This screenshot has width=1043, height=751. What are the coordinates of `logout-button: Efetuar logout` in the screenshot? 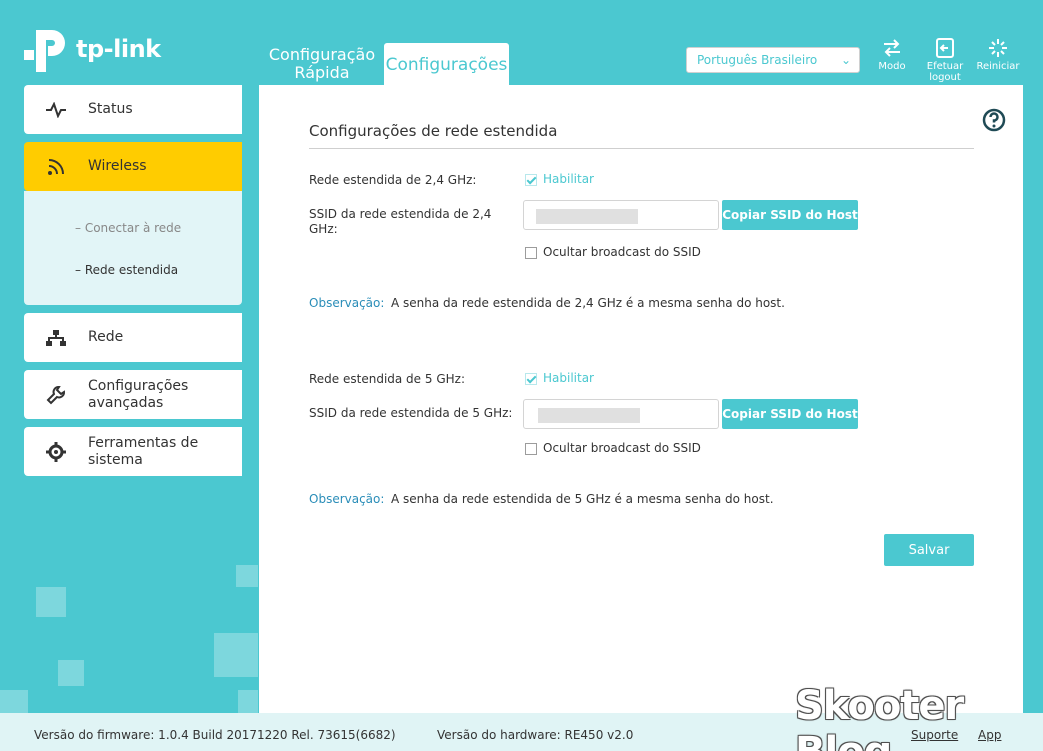 It's located at (945, 60).